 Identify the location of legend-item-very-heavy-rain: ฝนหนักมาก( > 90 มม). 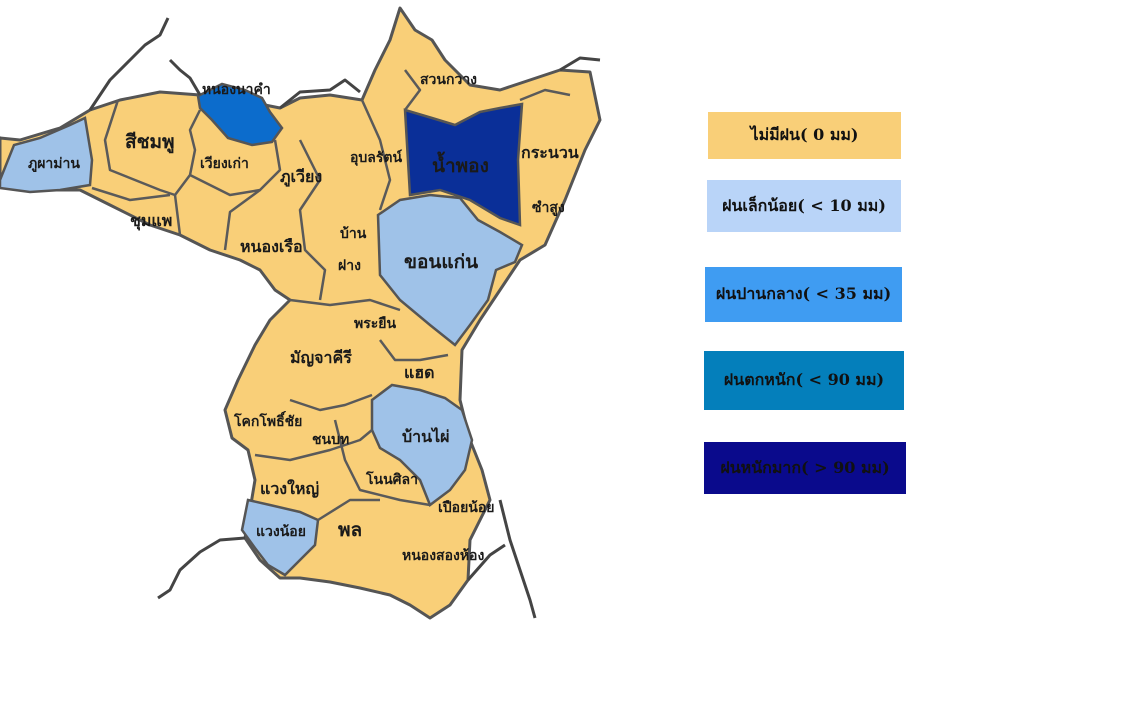
(805, 468).